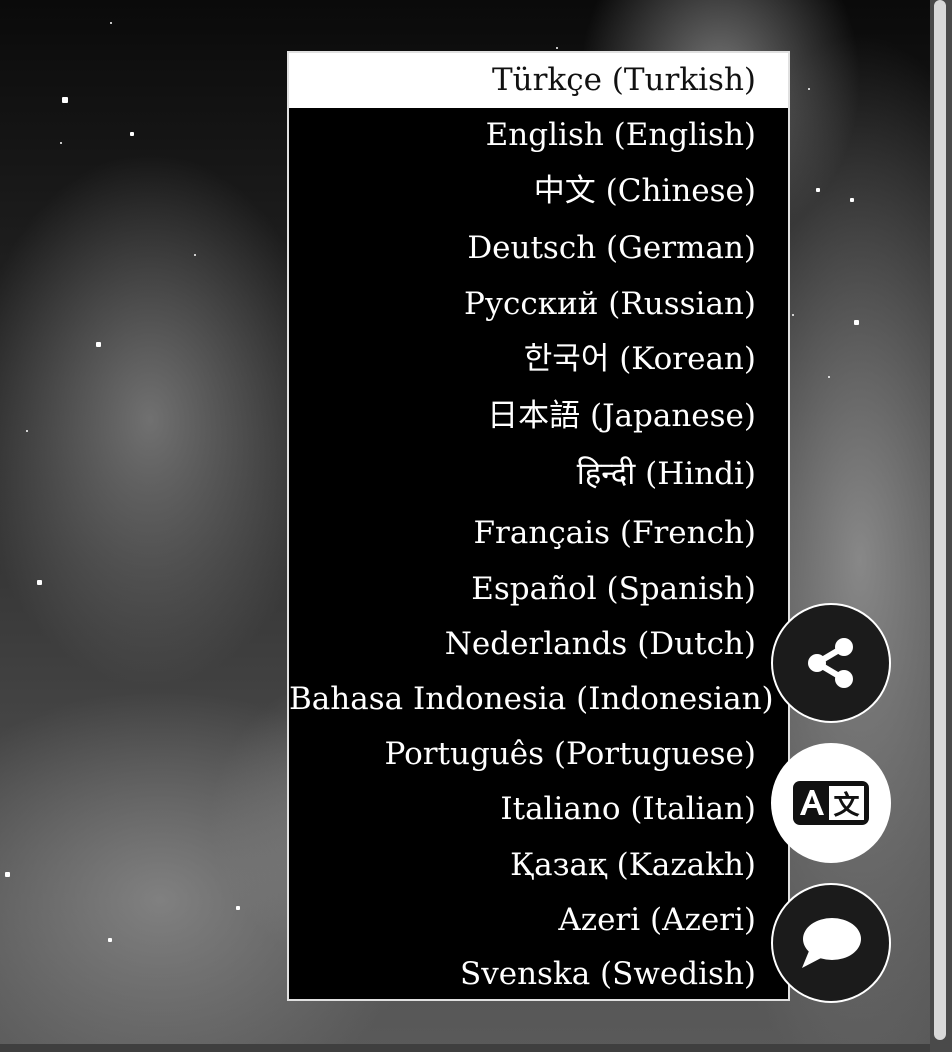  I want to click on language-option-label: Bahasa Indonesia (Indonesian), so click(531, 699).